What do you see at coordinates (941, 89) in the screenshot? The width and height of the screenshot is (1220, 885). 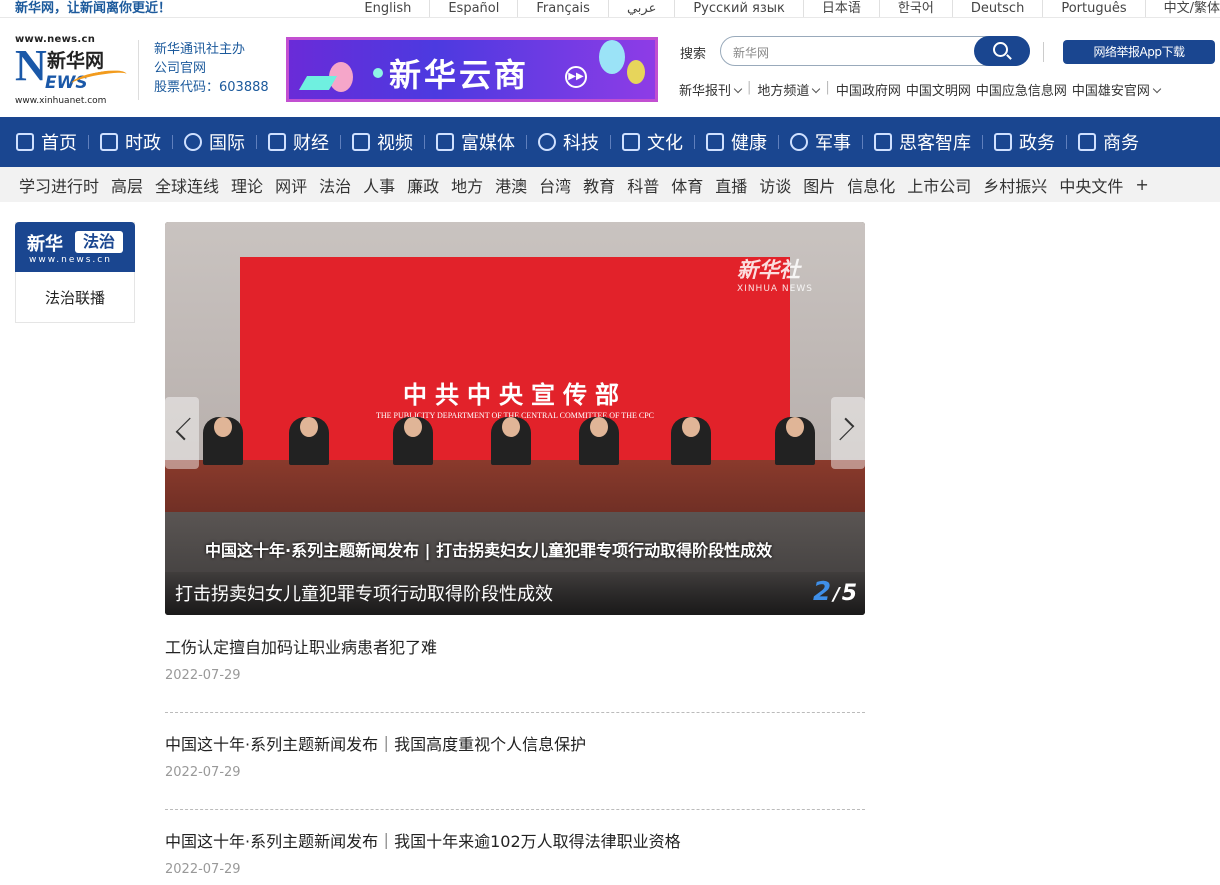 I see `link-wenming: 中国文明网` at bounding box center [941, 89].